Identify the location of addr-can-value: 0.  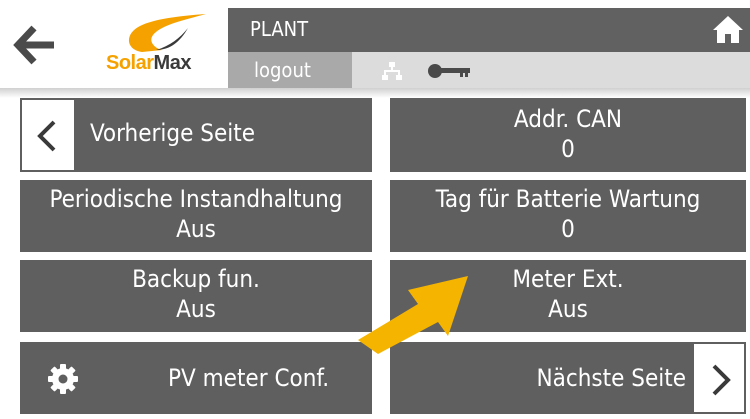
(568, 149).